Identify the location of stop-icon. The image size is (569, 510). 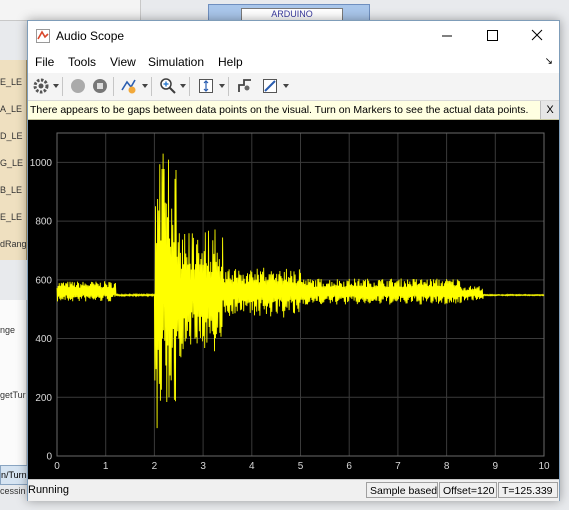
(100, 86).